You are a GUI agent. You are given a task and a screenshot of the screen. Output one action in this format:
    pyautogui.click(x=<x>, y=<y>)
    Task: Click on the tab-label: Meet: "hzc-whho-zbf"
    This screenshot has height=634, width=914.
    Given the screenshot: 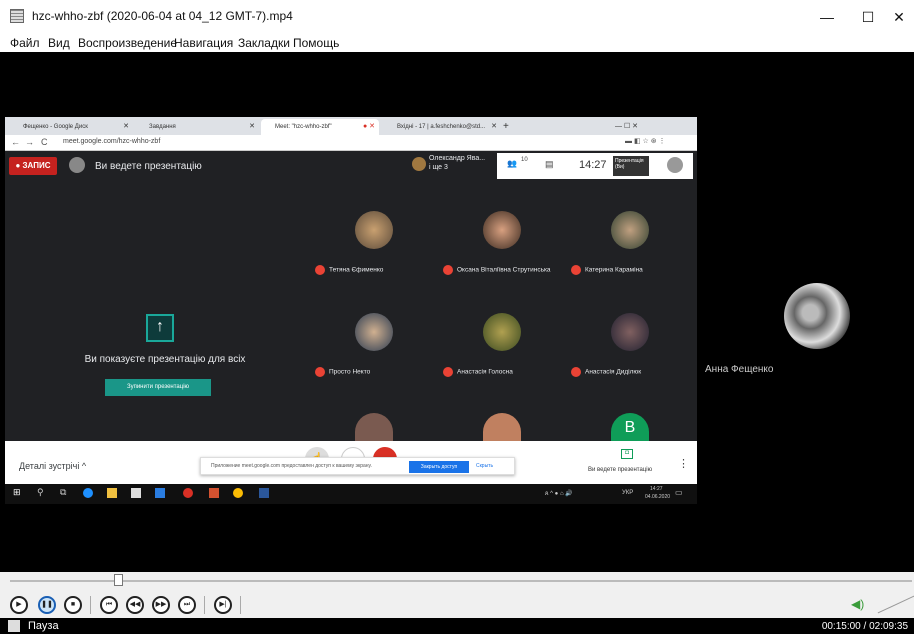 What is the action you would take?
    pyautogui.click(x=303, y=127)
    